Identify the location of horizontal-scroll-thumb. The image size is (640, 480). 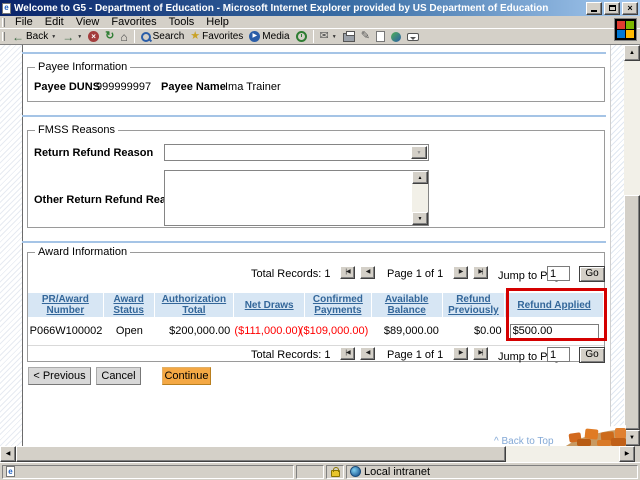
(261, 454).